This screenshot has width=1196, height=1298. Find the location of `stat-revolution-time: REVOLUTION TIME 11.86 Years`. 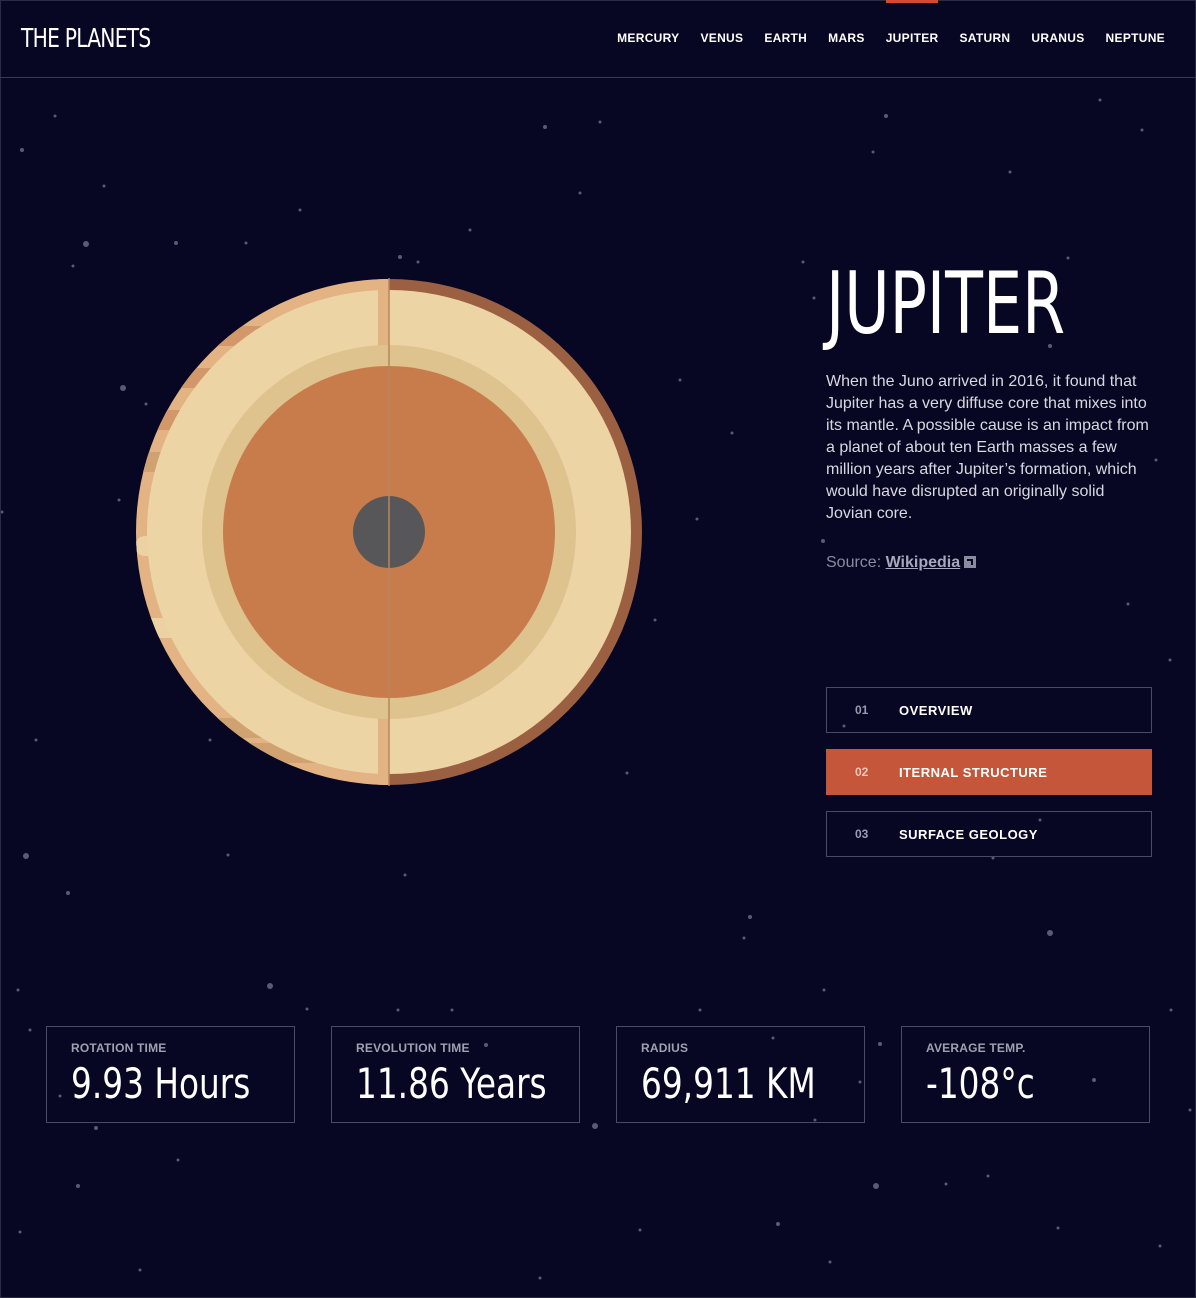

stat-revolution-time: REVOLUTION TIME 11.86 Years is located at coordinates (455, 1074).